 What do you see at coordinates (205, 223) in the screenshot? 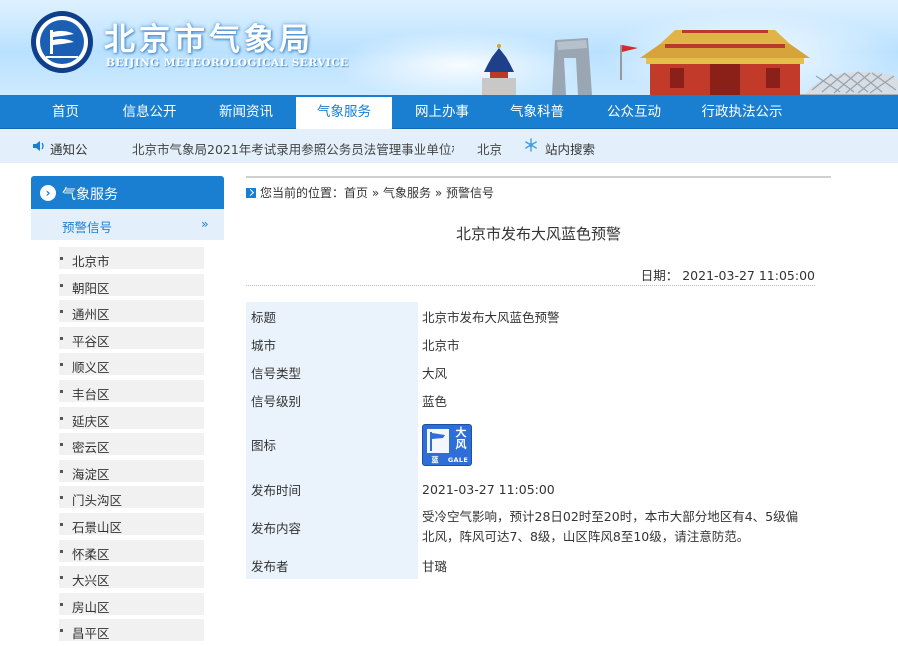
I see `double-chevron-right-icon: »` at bounding box center [205, 223].